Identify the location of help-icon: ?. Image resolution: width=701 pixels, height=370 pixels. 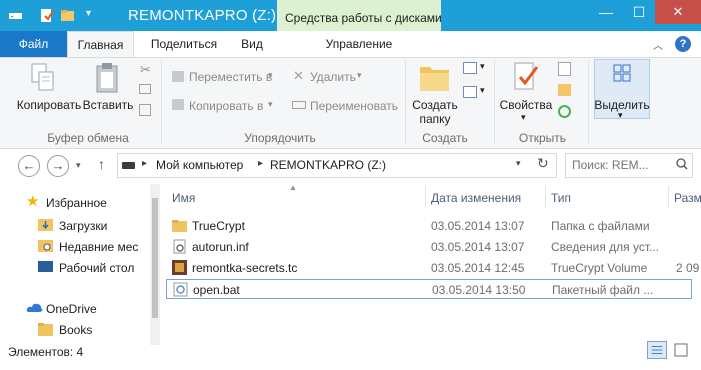
(683, 44).